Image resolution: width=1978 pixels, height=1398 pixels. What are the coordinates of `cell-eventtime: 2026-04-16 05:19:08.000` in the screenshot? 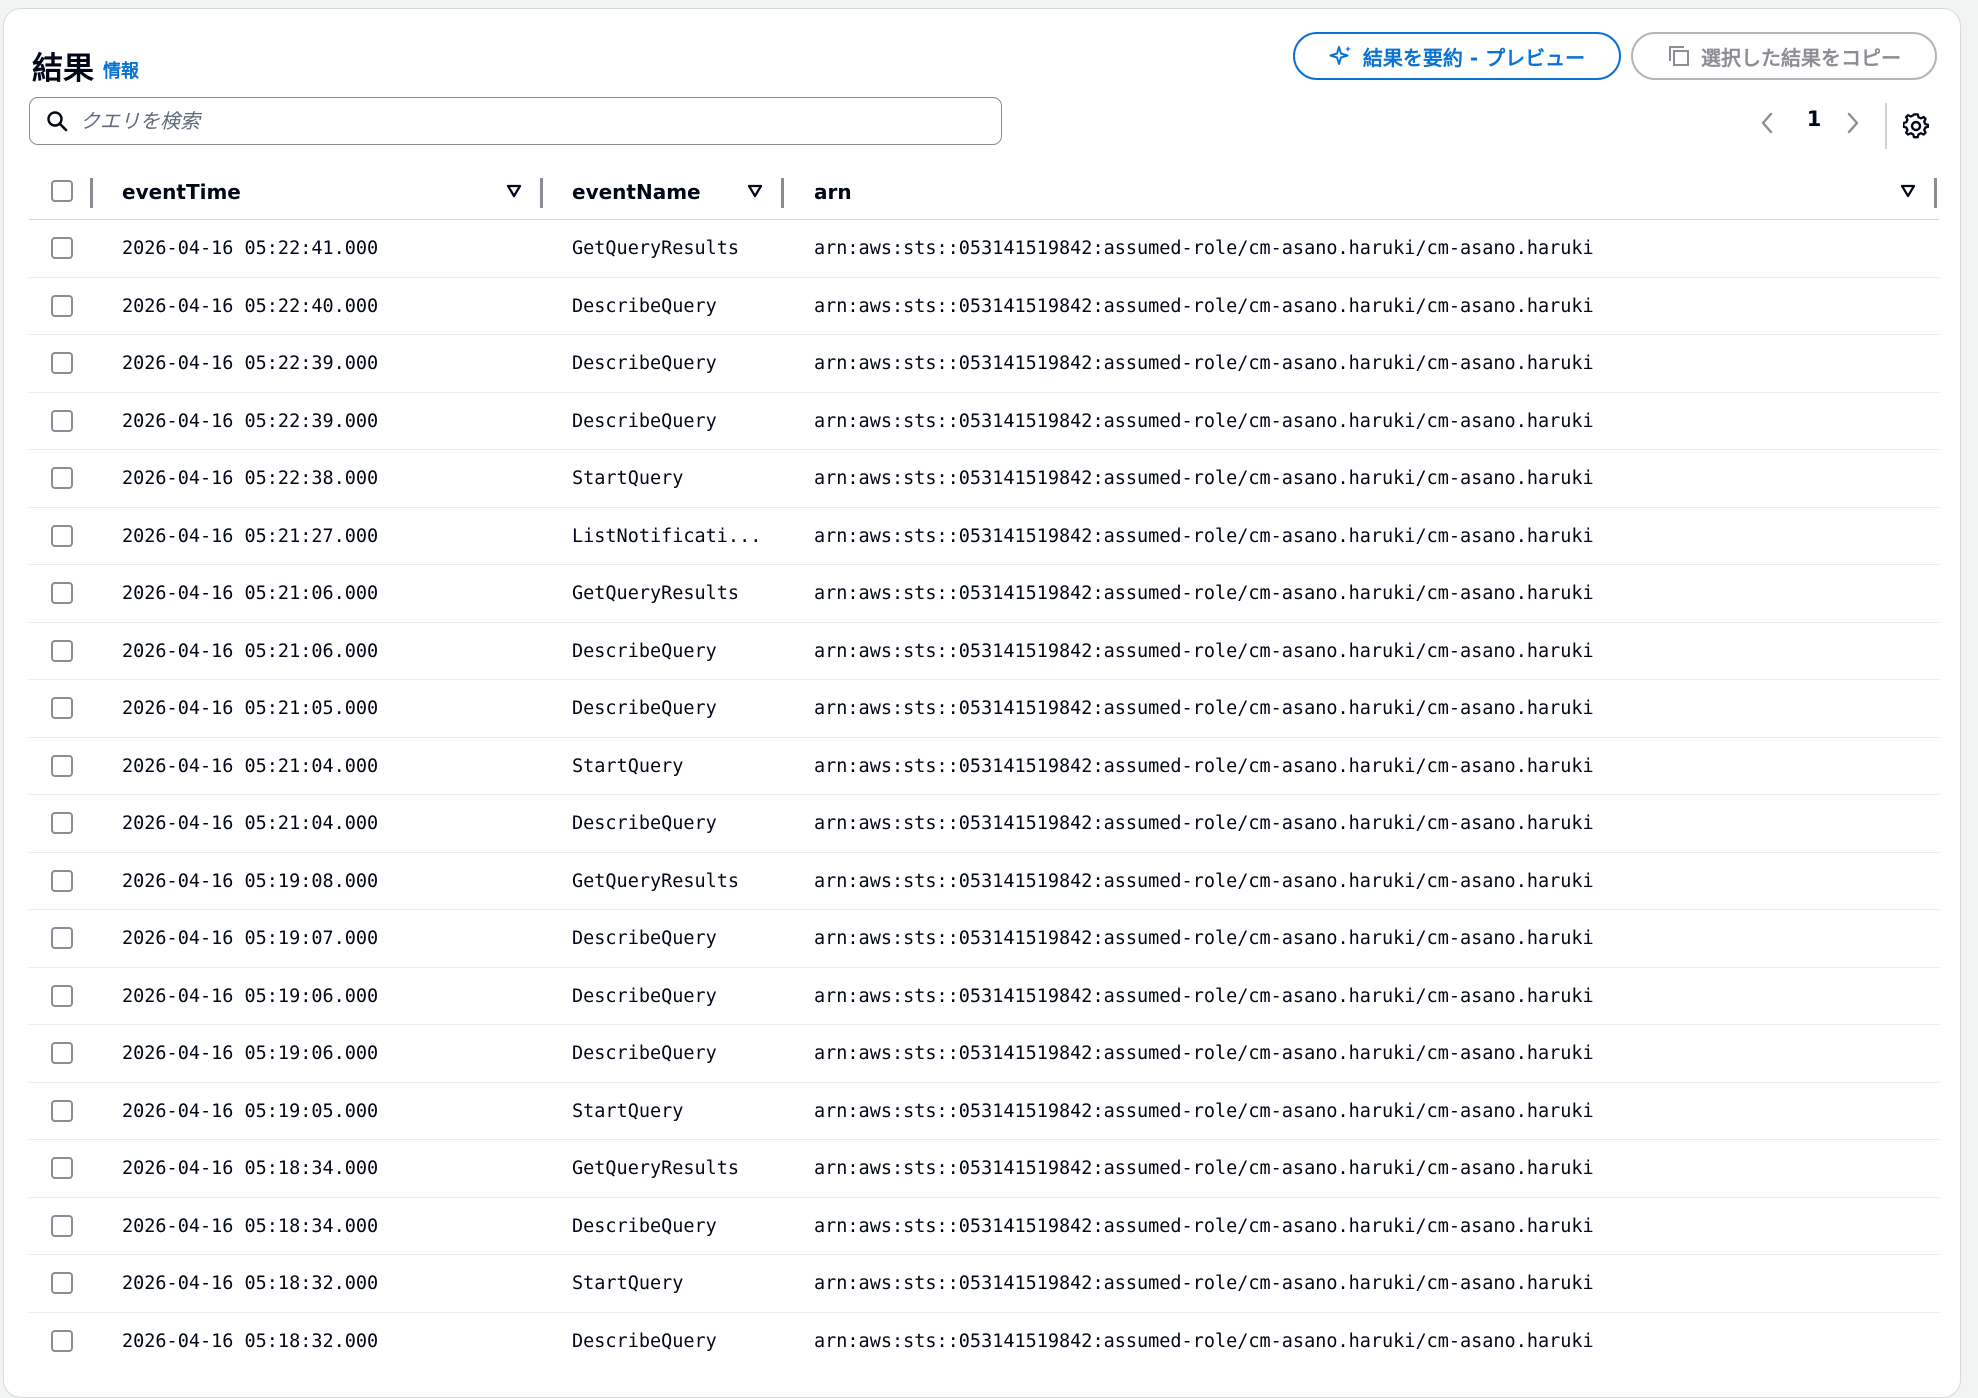 It's located at (250, 881).